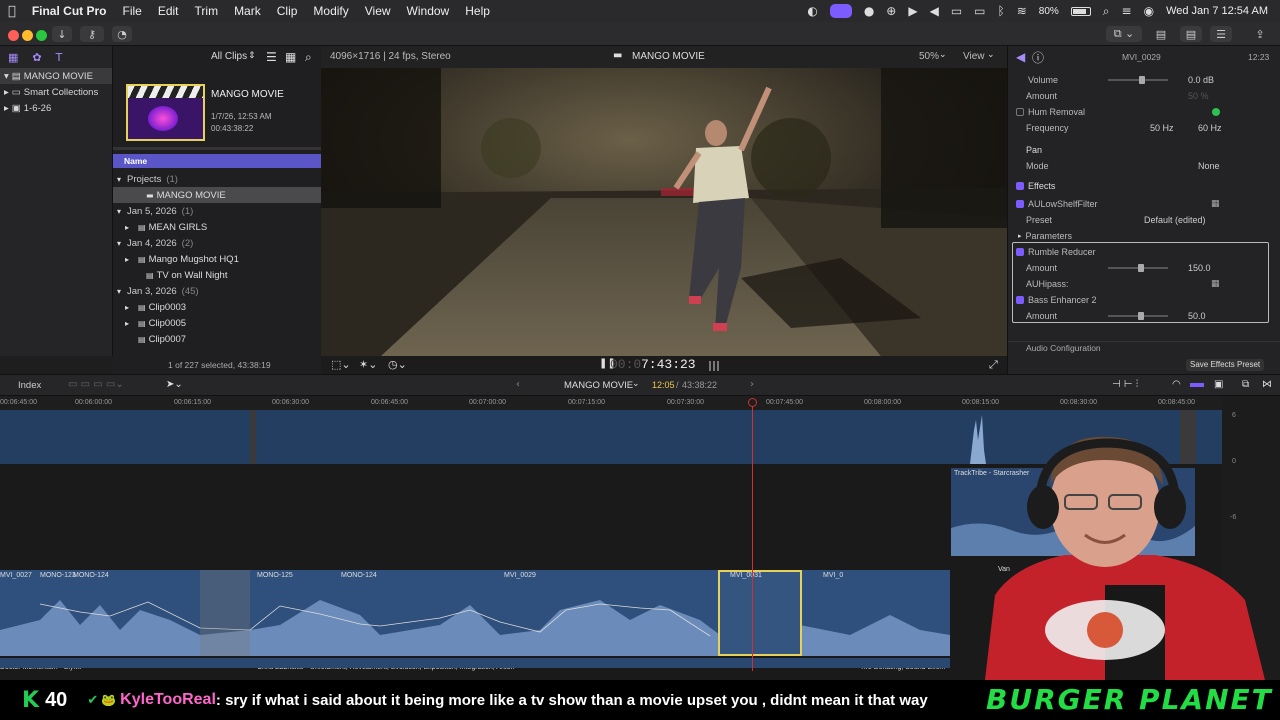  What do you see at coordinates (56, 108) in the screenshot?
I see `library-item-event: ▸ ▣ 1-6-26` at bounding box center [56, 108].